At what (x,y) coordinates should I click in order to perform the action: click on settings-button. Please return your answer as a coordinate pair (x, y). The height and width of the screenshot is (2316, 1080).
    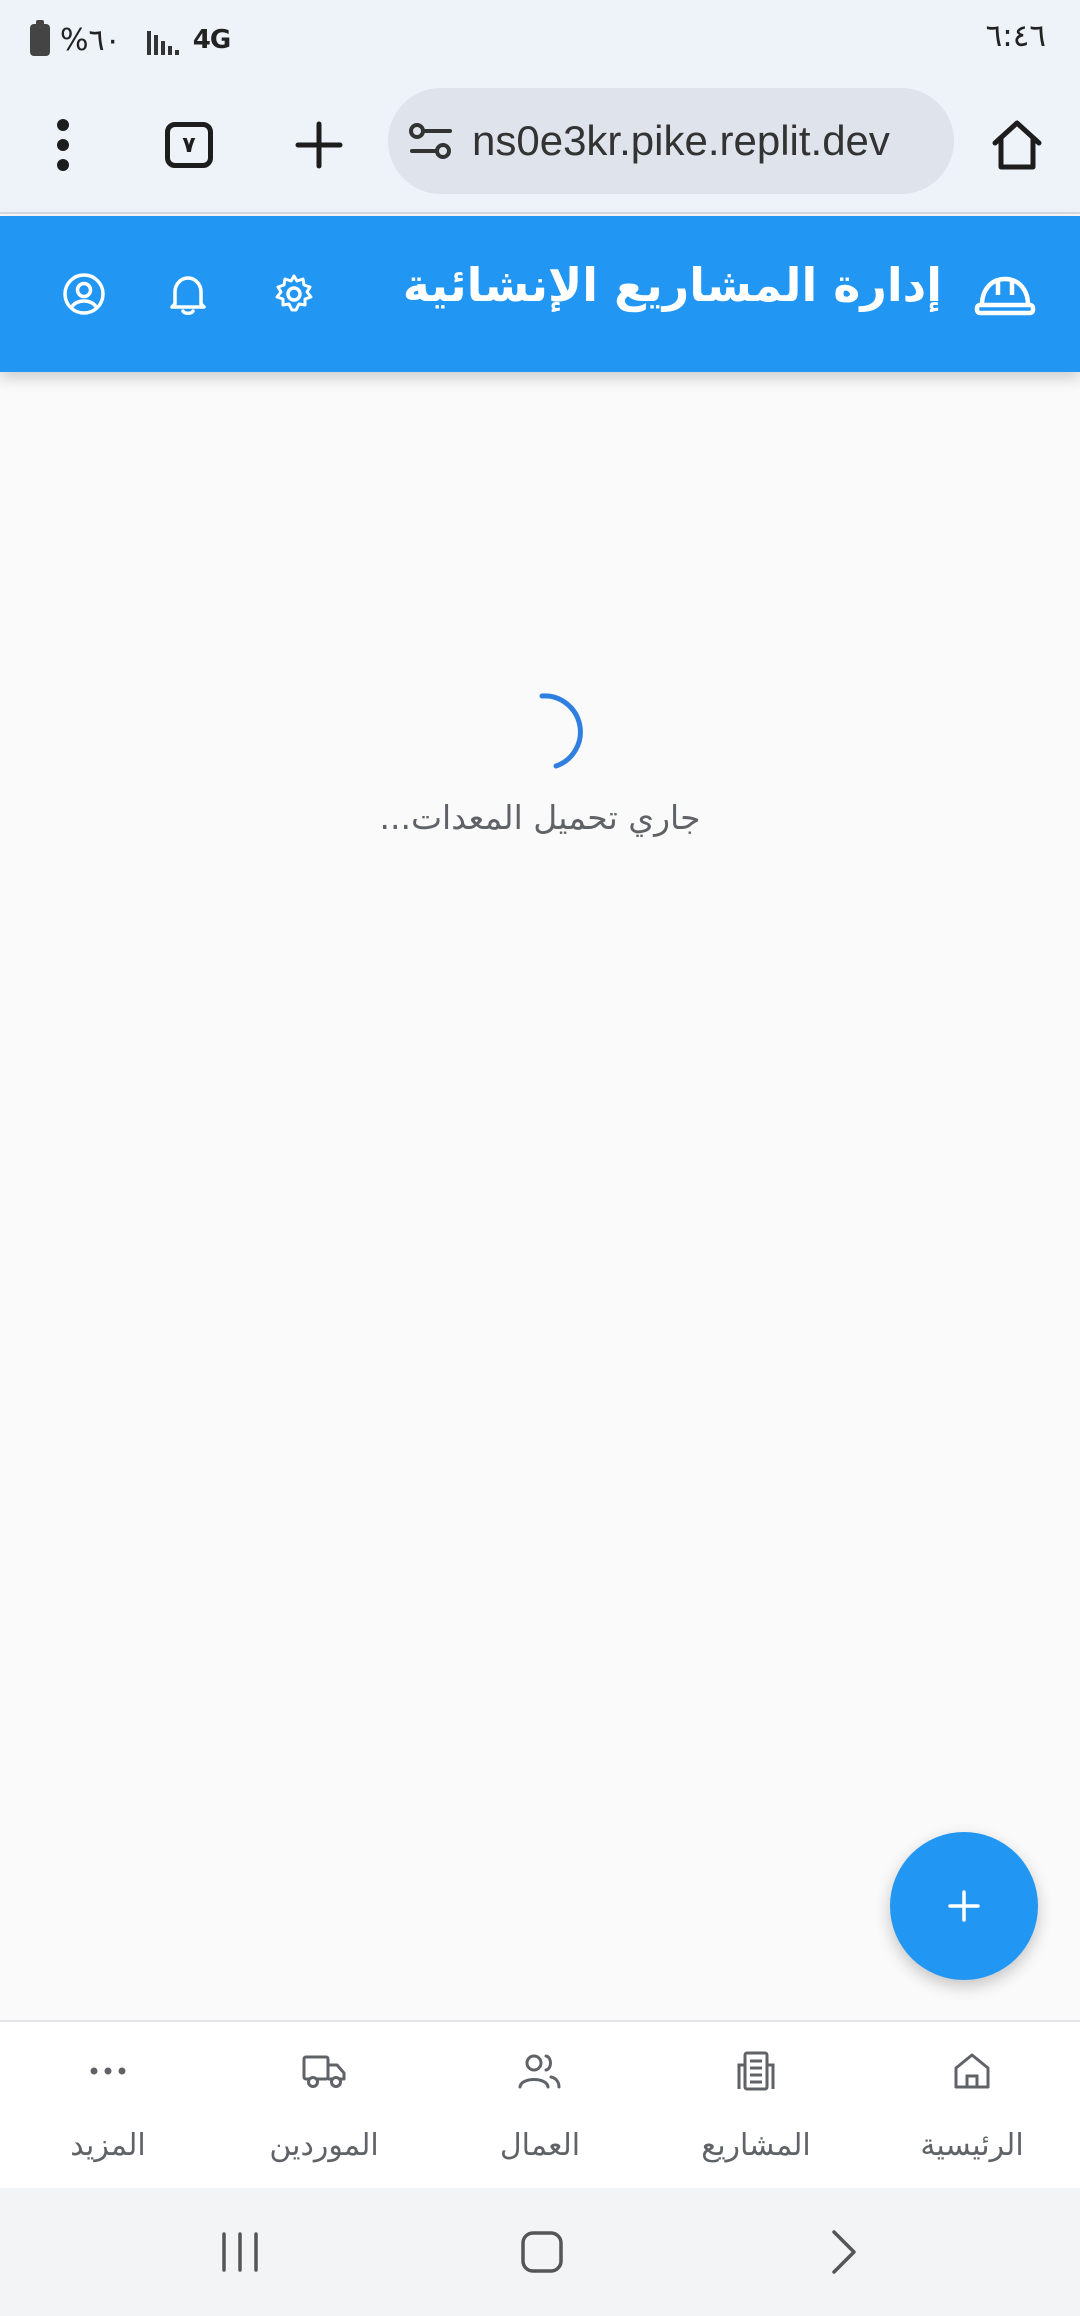
    Looking at the image, I should click on (294, 294).